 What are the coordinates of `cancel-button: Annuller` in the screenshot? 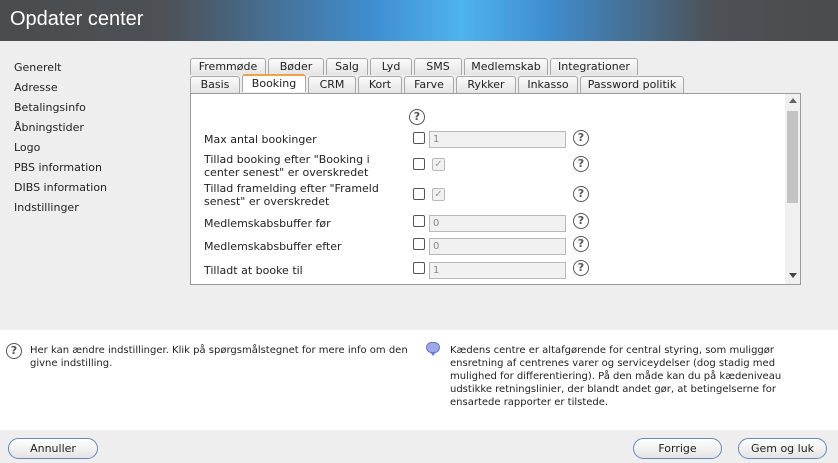 It's located at (53, 448).